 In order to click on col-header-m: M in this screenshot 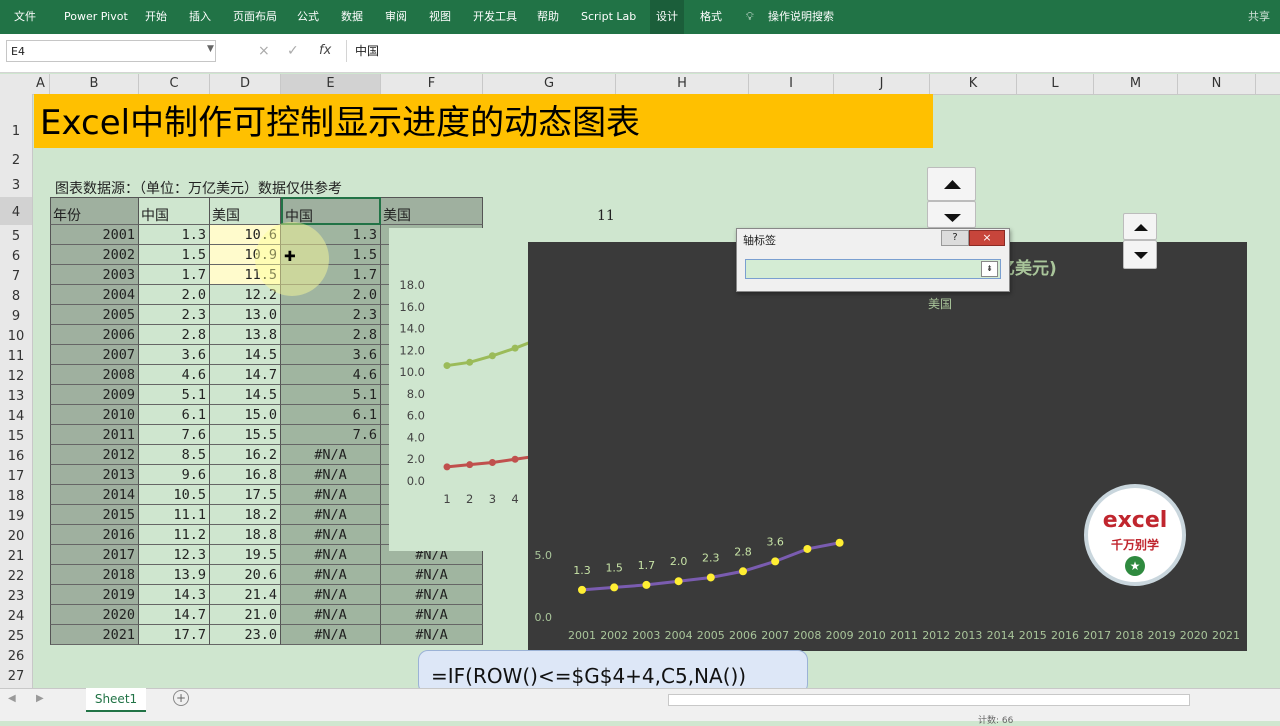, I will do `click(1136, 84)`.